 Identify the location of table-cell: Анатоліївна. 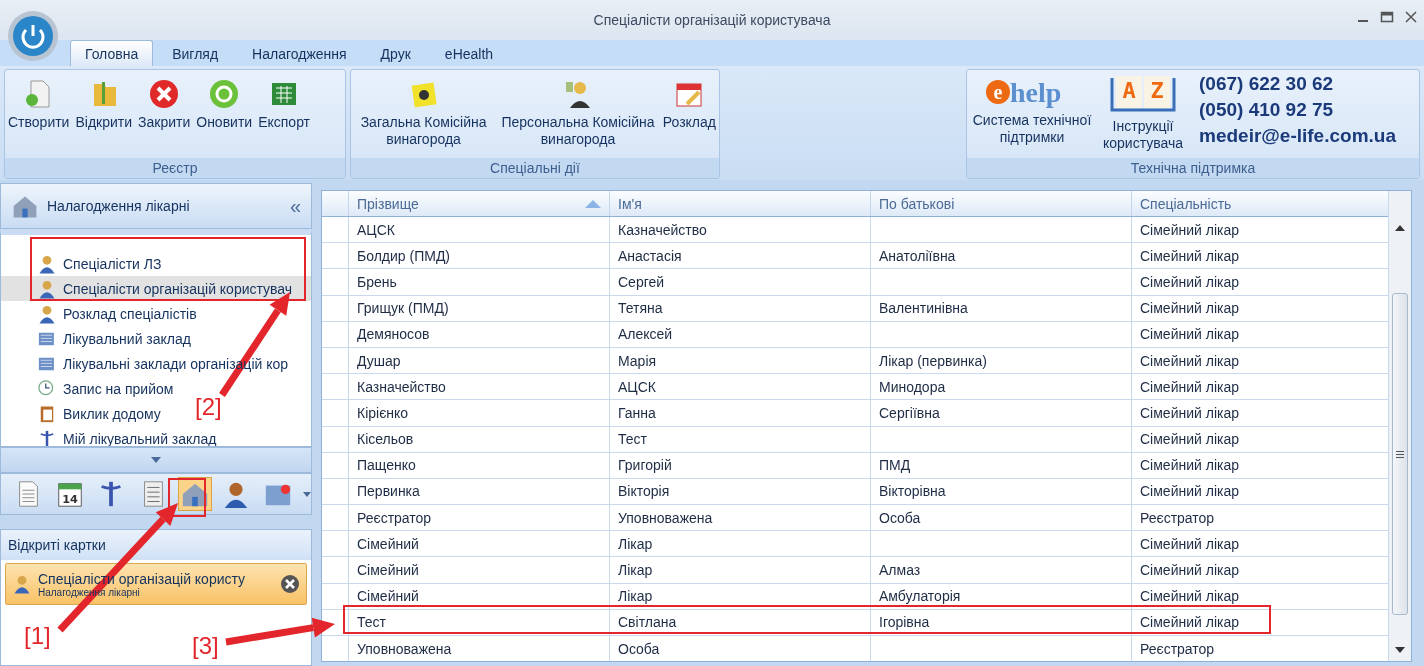
(1000, 256).